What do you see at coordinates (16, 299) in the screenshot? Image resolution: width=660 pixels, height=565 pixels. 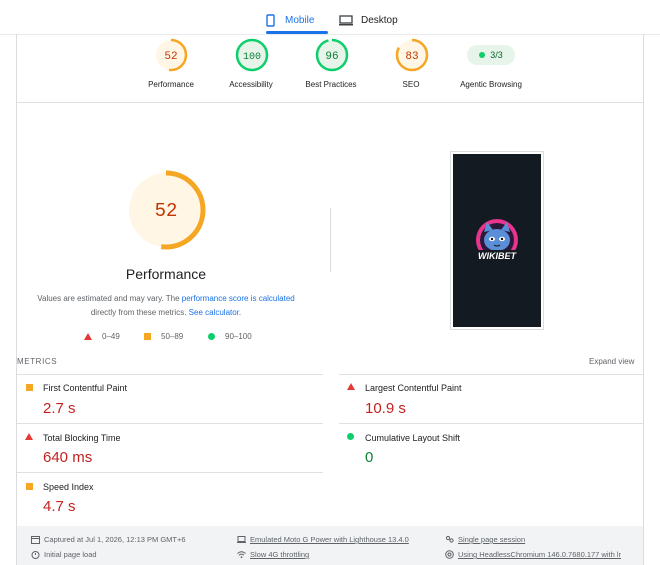 I see `frame-border-left` at bounding box center [16, 299].